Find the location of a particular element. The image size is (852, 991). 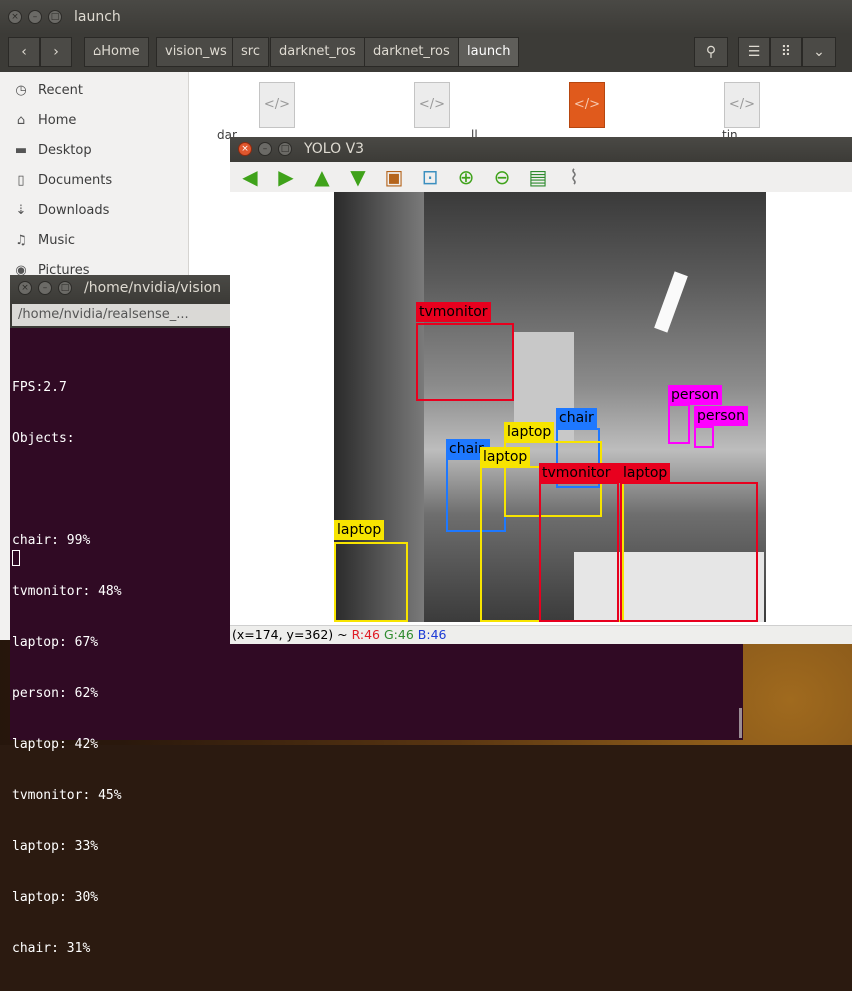

yolo-toolbar: ◀ ▶ ▲ ▼ ▣ ⊡ ⊕ ⊖ ▤ ⌇ is located at coordinates (541, 177).